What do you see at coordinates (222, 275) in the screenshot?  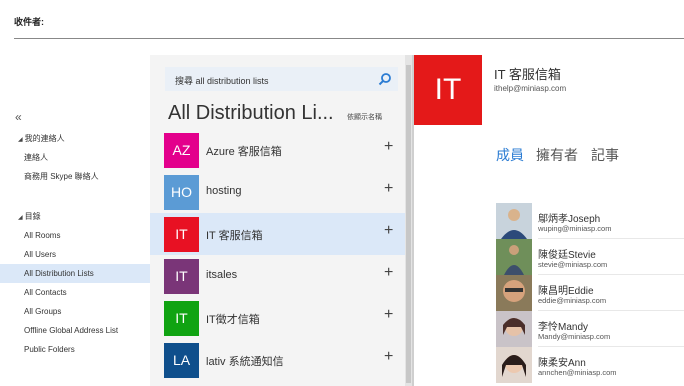 I see `group-name: itsales` at bounding box center [222, 275].